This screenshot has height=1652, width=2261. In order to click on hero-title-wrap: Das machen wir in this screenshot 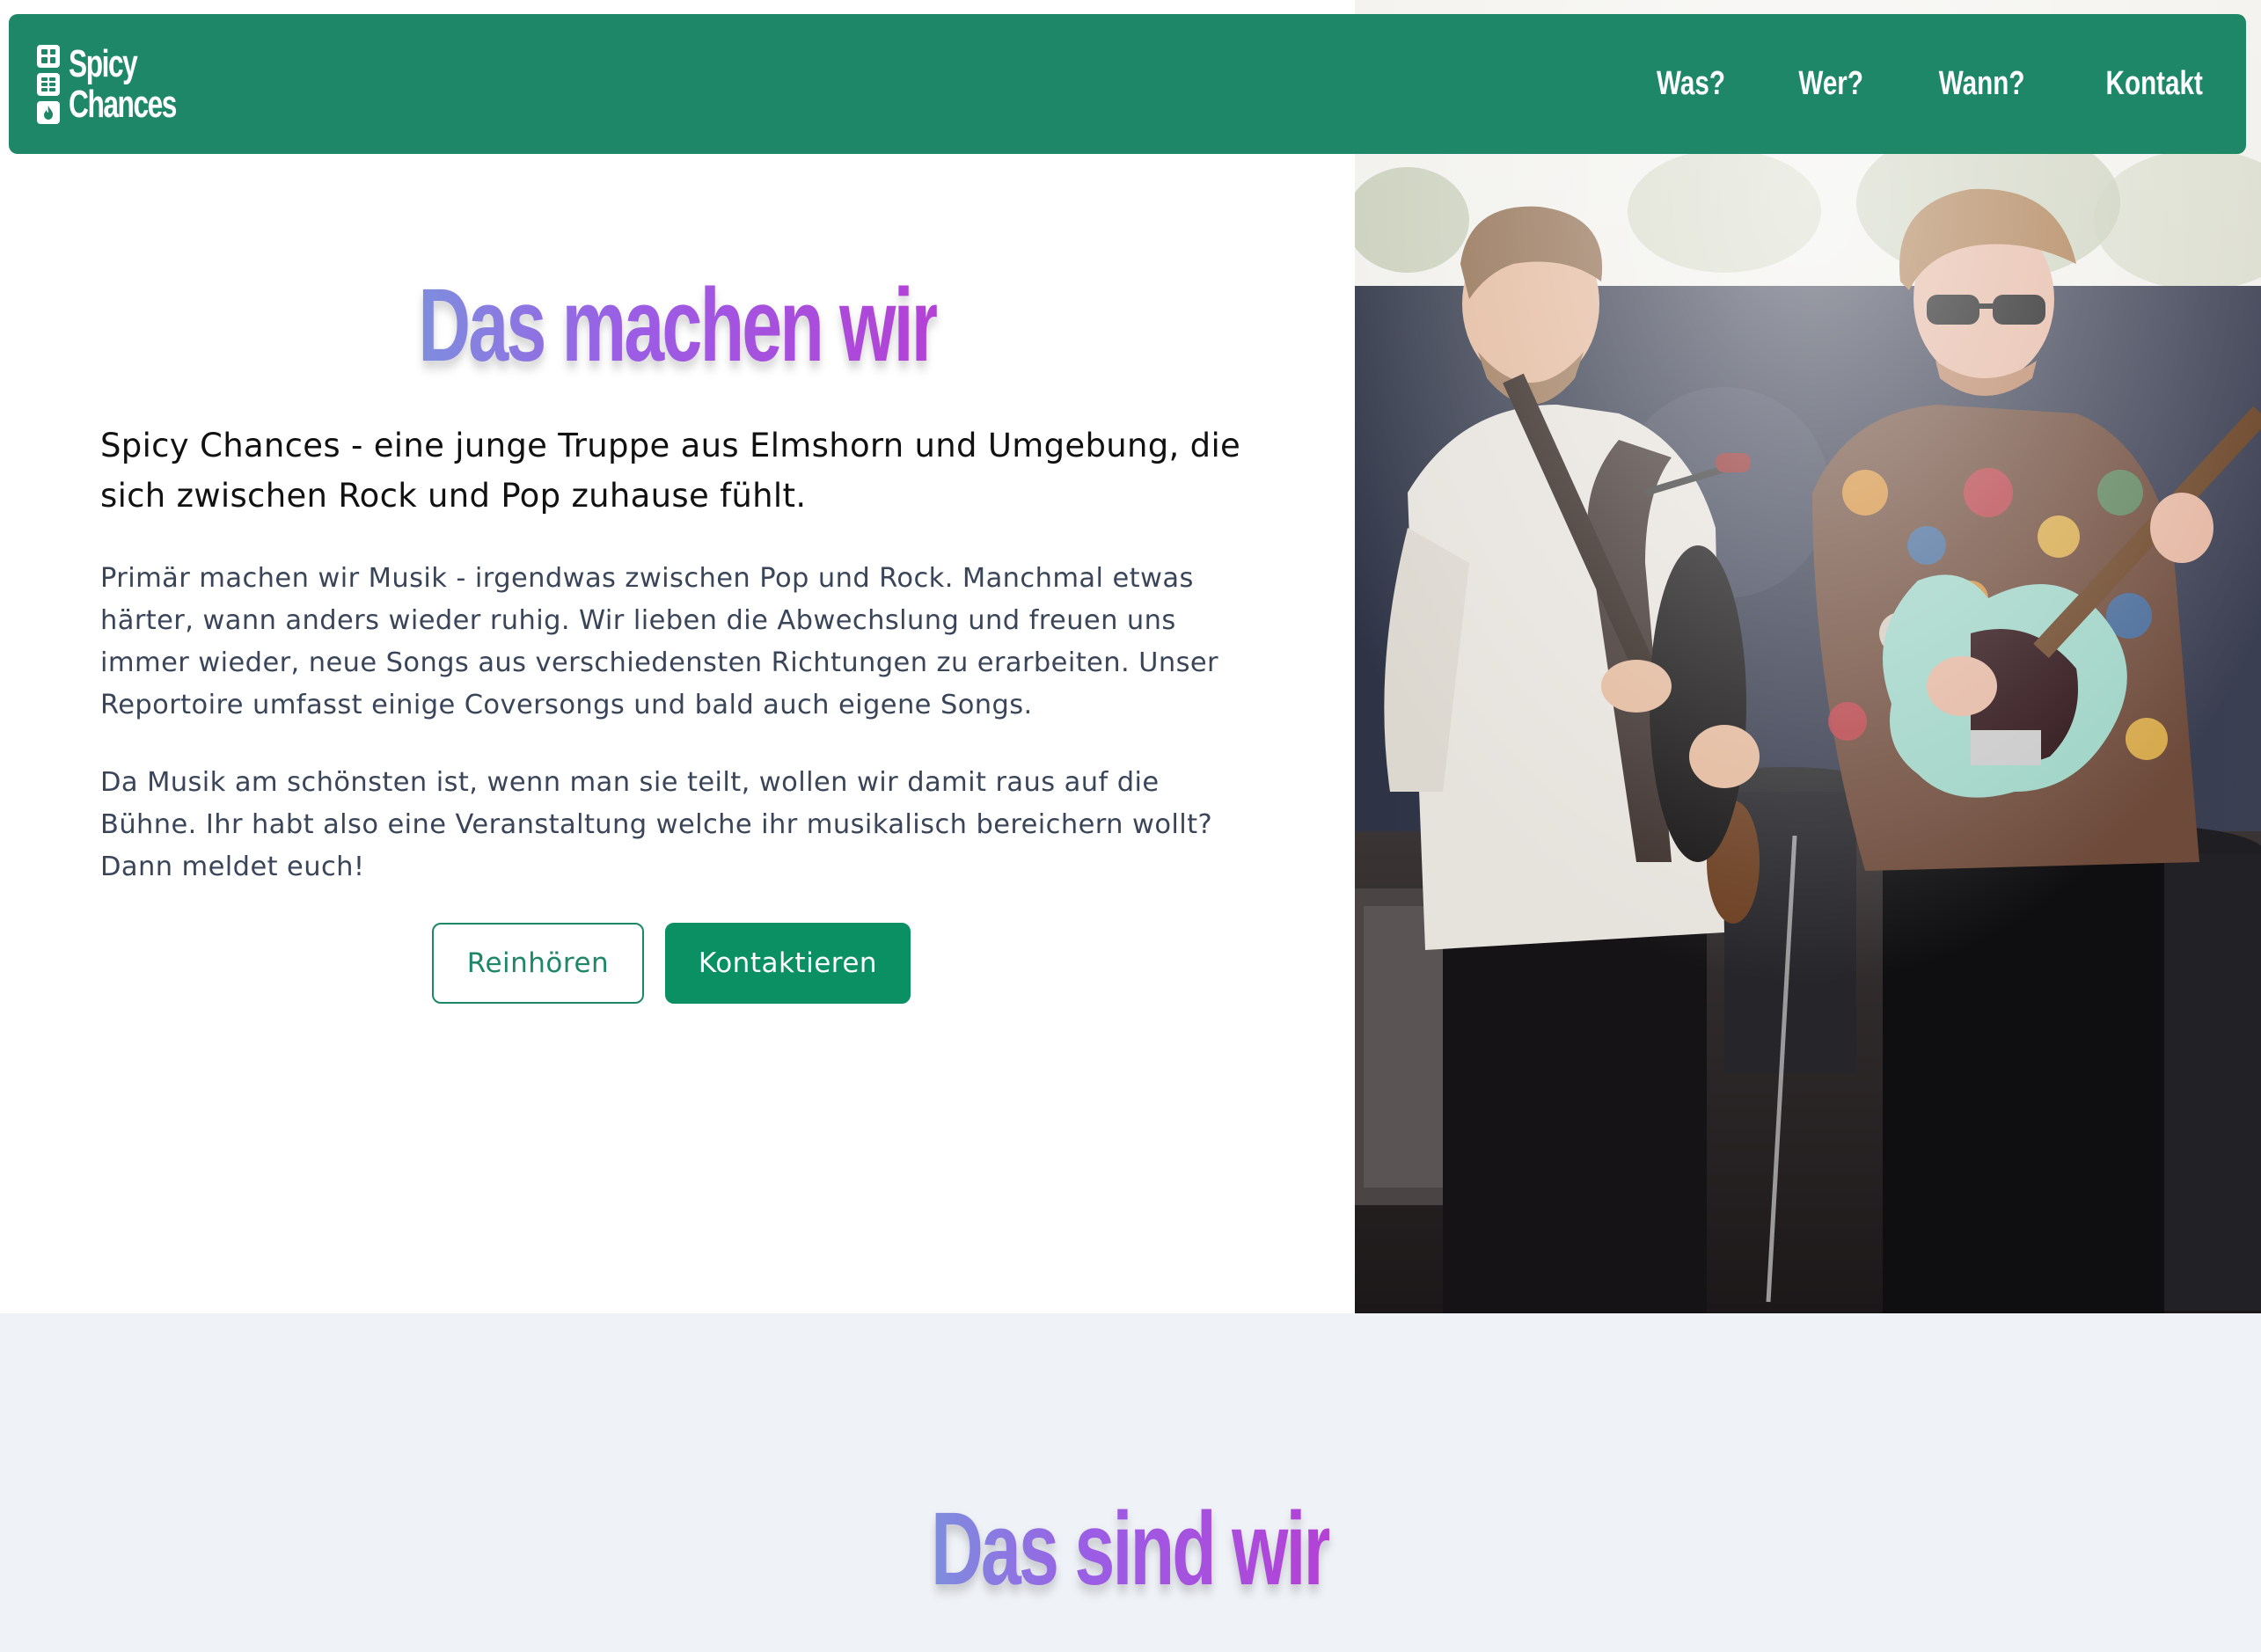, I will do `click(677, 325)`.